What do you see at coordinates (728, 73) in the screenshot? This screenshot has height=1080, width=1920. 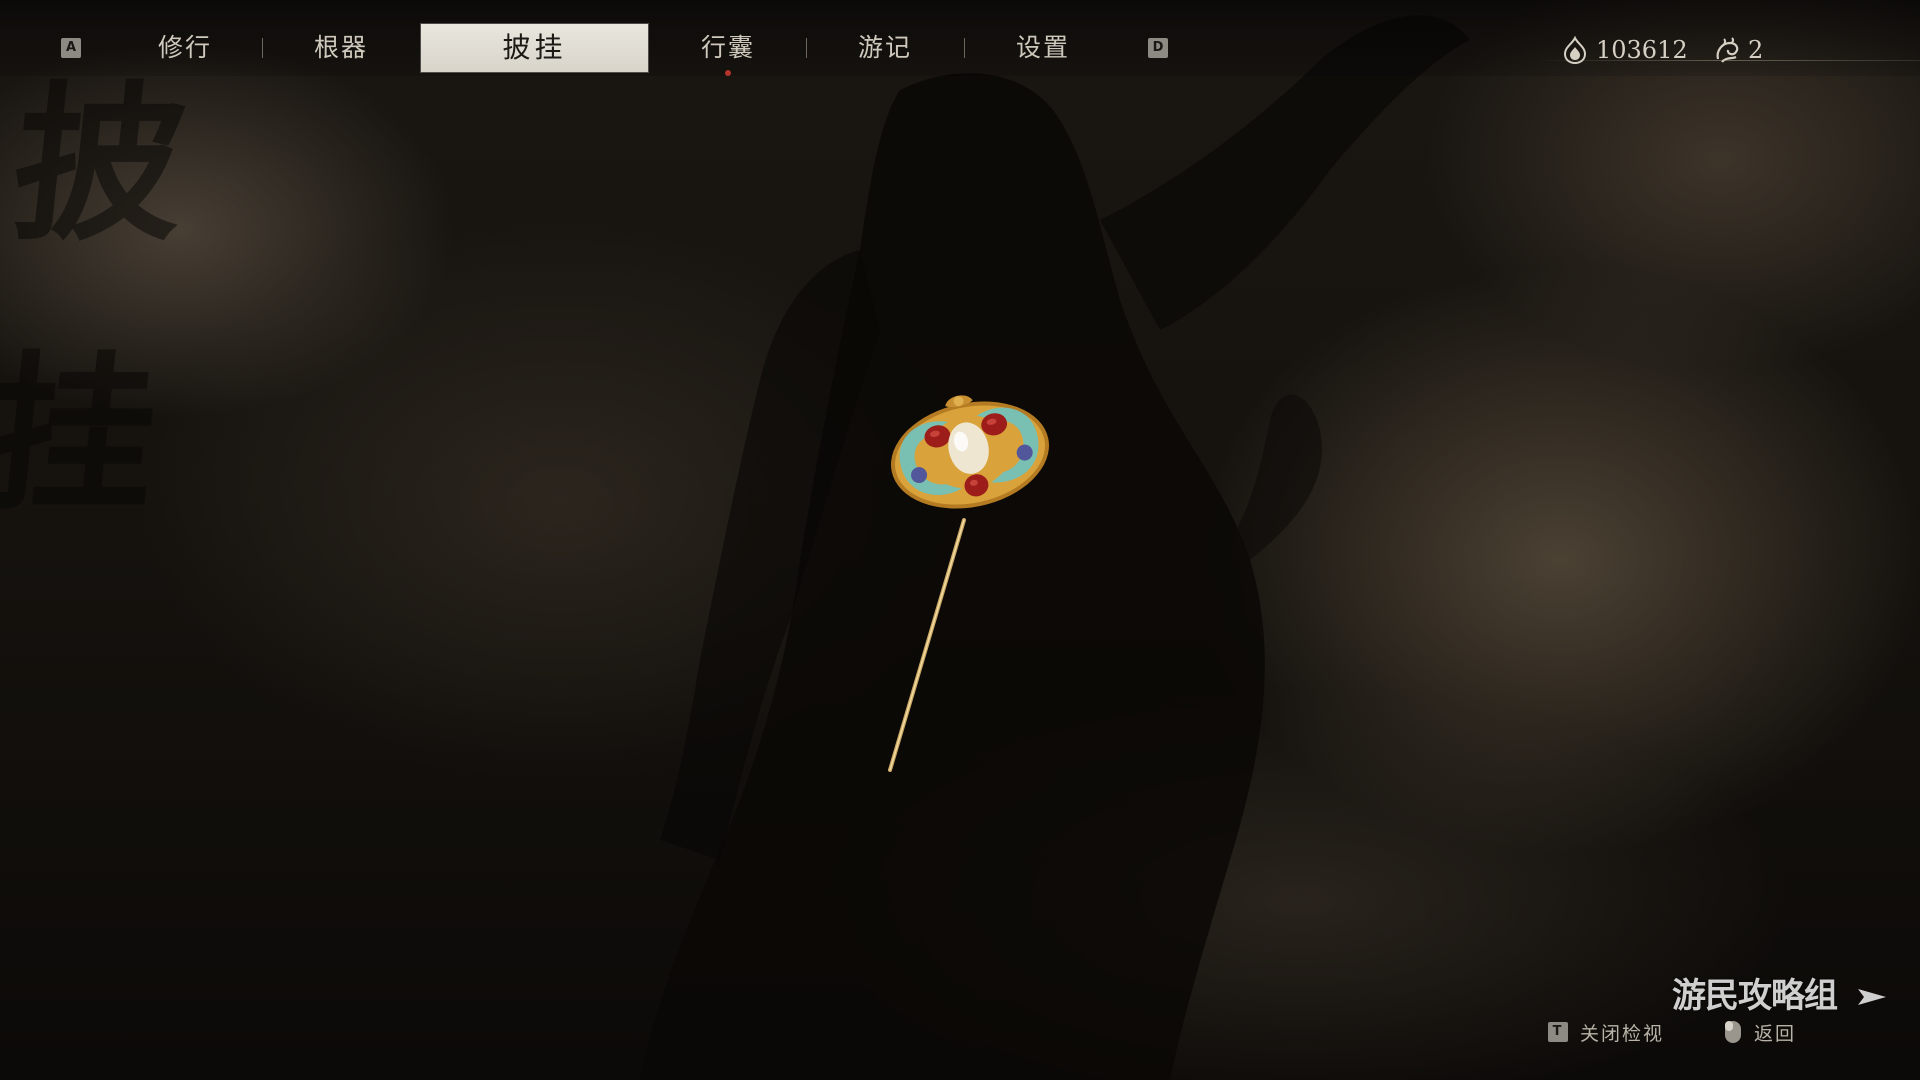 I see `inventory-notification-dot` at bounding box center [728, 73].